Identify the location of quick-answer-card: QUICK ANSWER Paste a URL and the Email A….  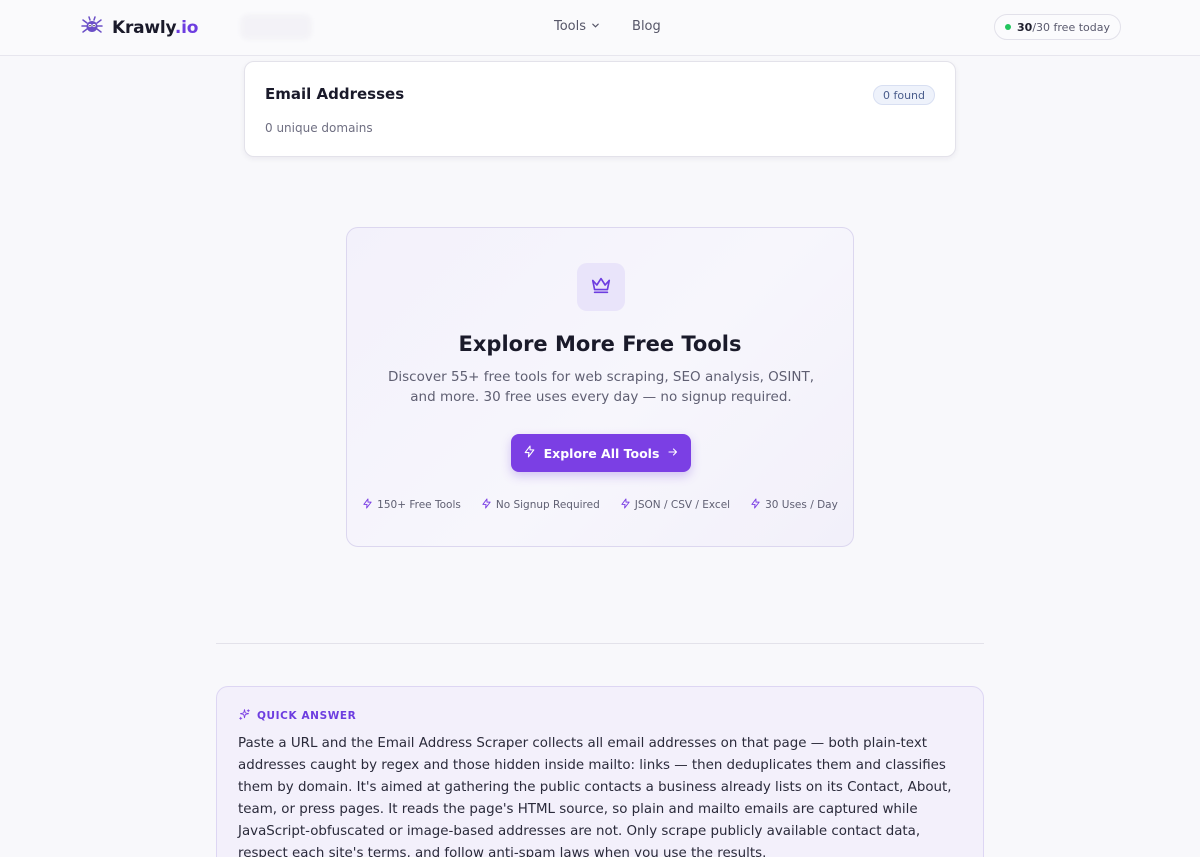
(600, 771).